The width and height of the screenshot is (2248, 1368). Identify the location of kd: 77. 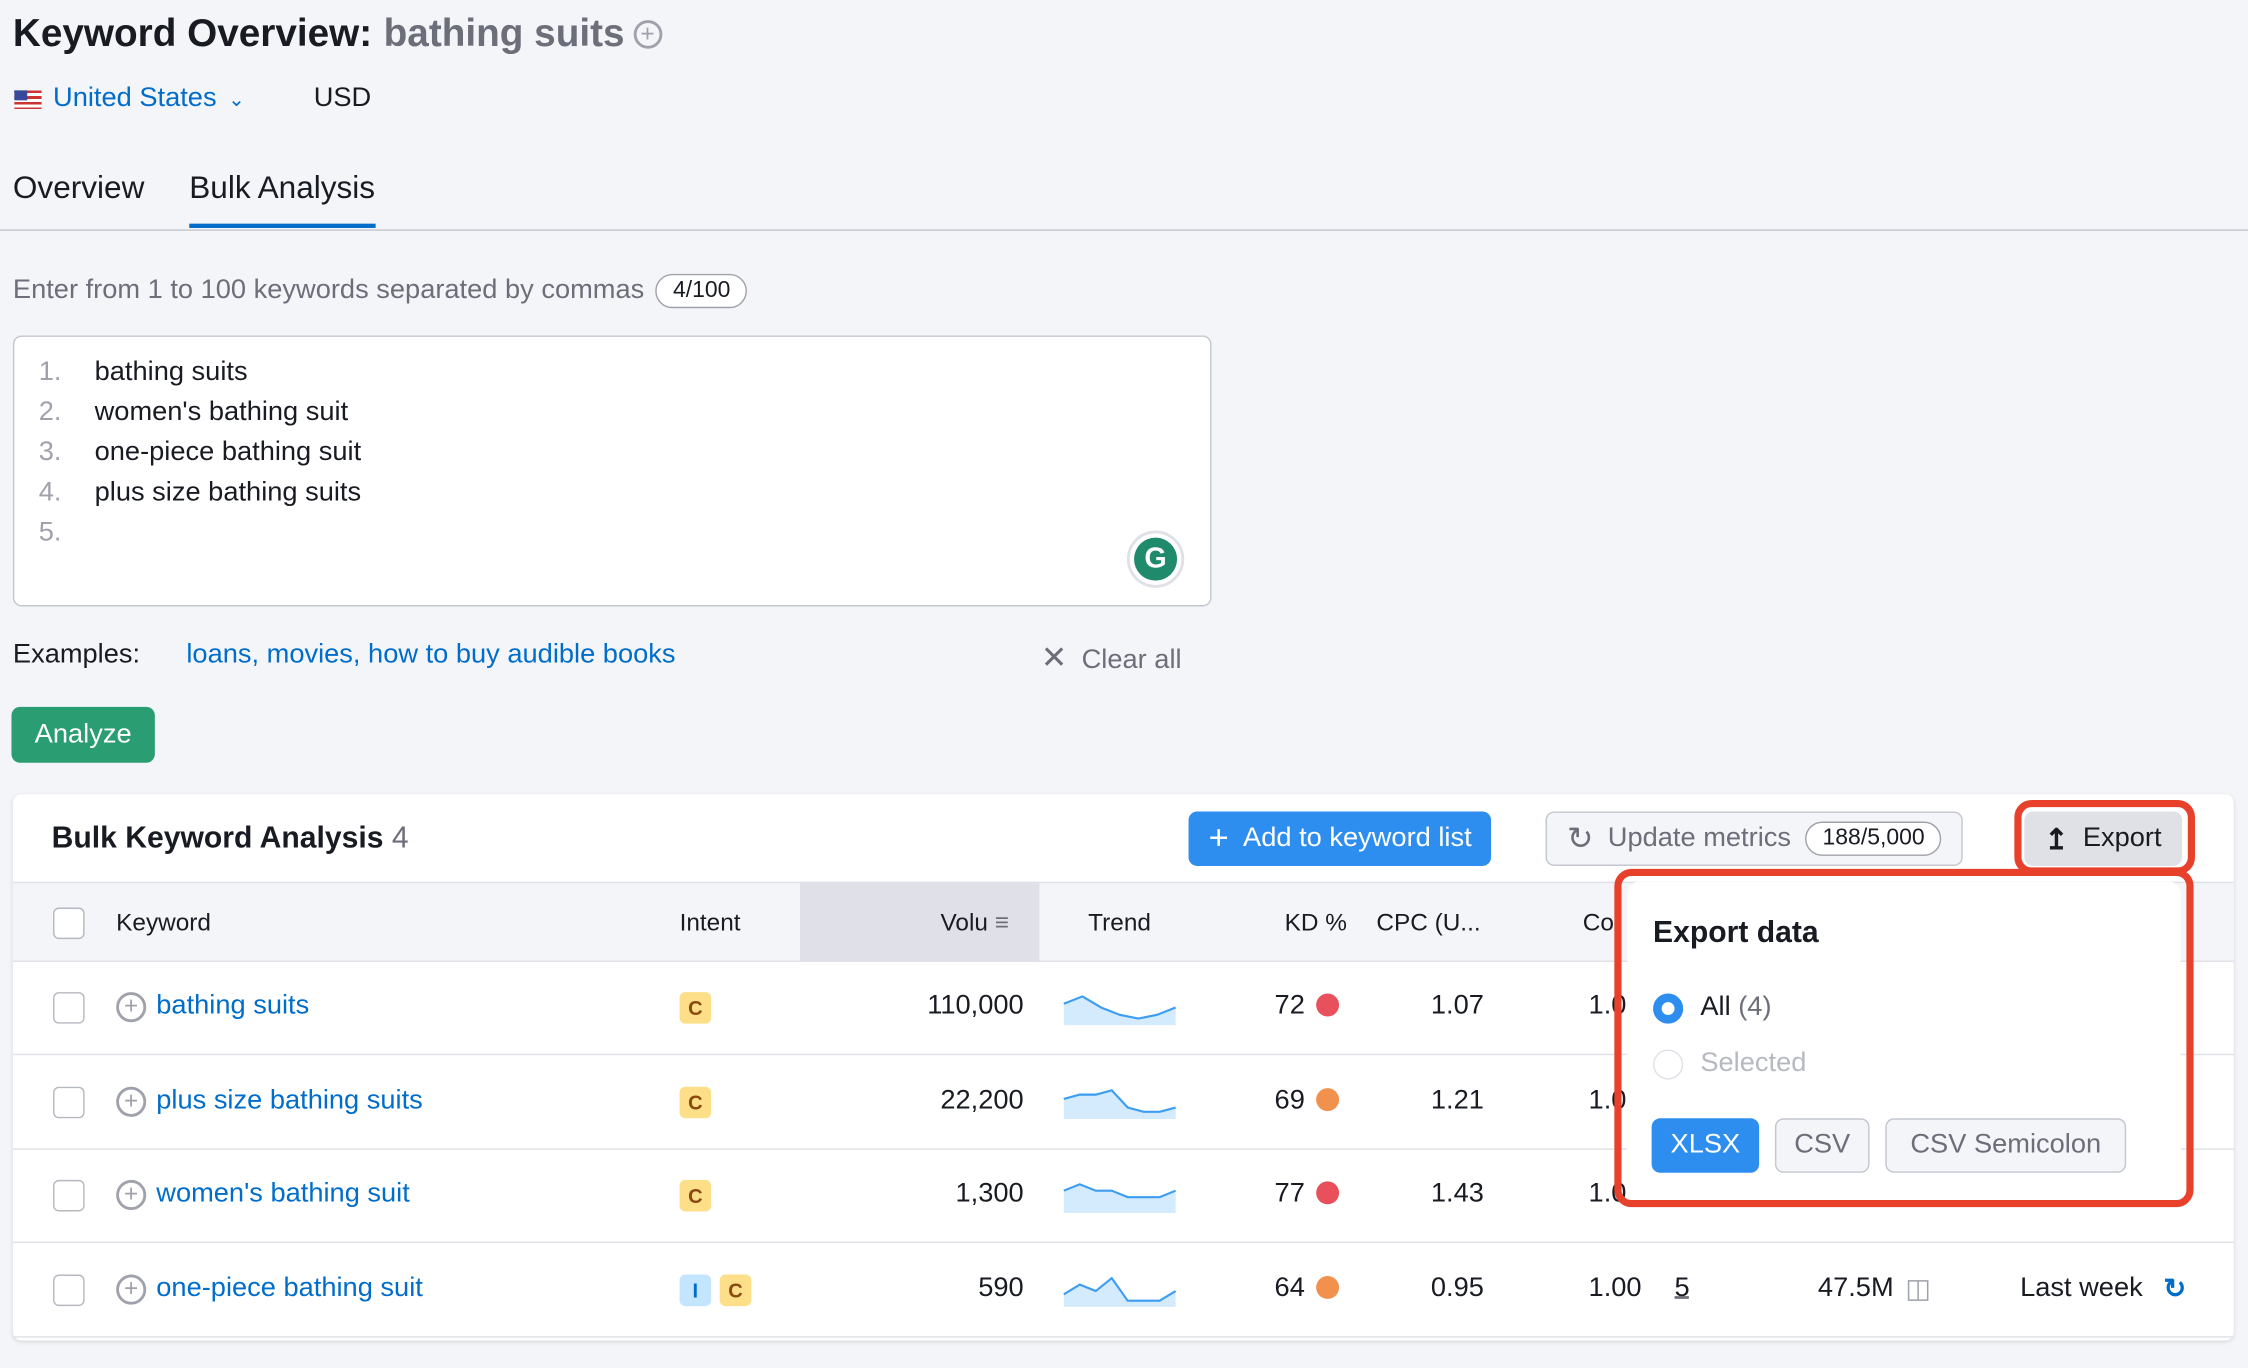
(1307, 1195).